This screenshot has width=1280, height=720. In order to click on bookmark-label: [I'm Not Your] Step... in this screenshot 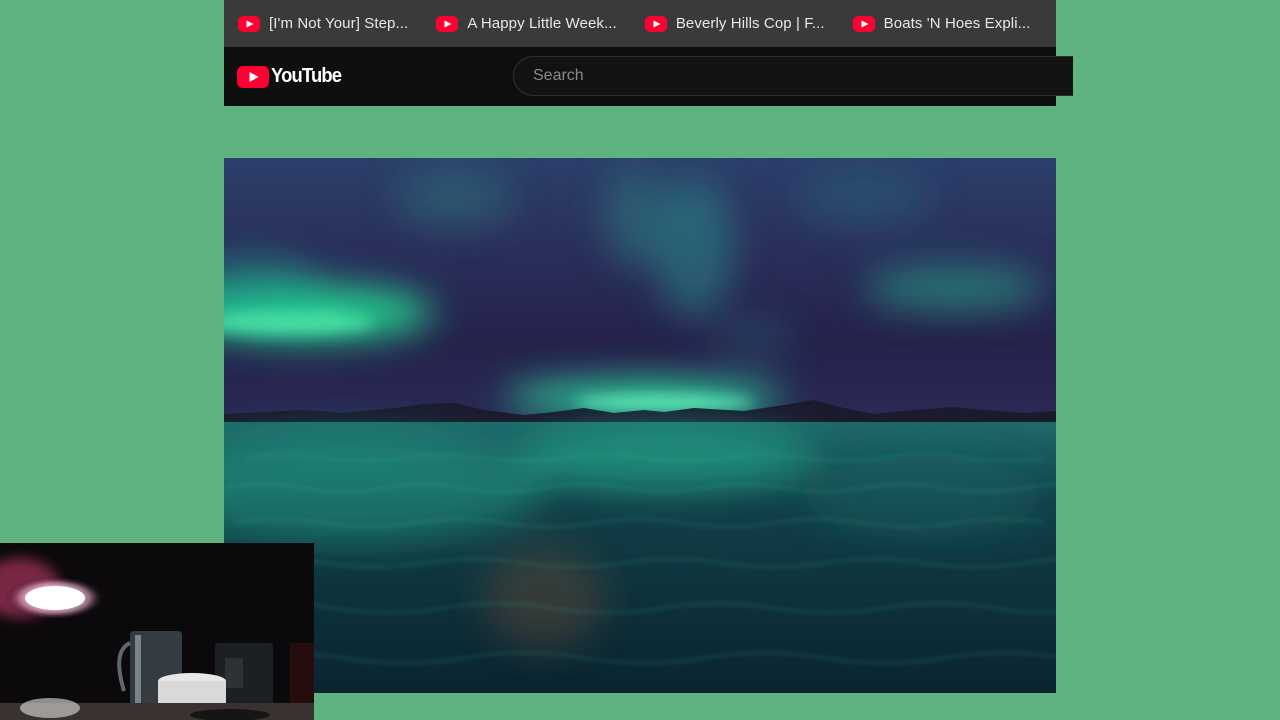, I will do `click(339, 23)`.